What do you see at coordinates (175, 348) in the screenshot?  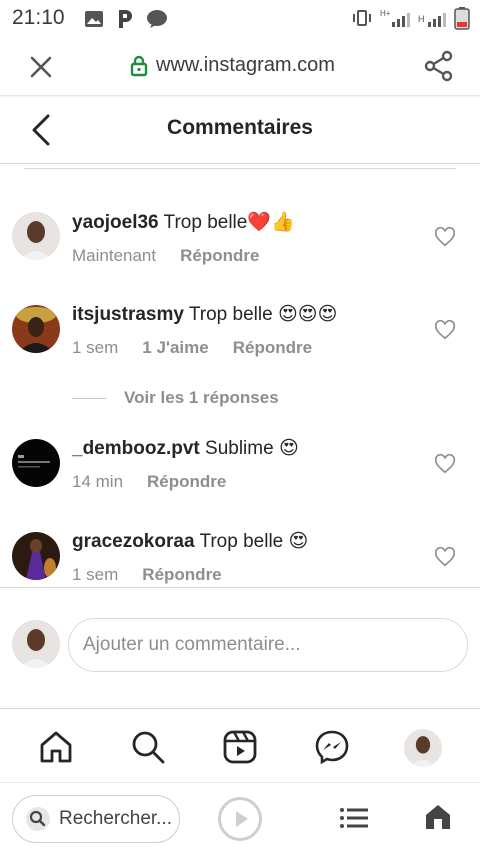 I see `likes-count: 1 J'aime` at bounding box center [175, 348].